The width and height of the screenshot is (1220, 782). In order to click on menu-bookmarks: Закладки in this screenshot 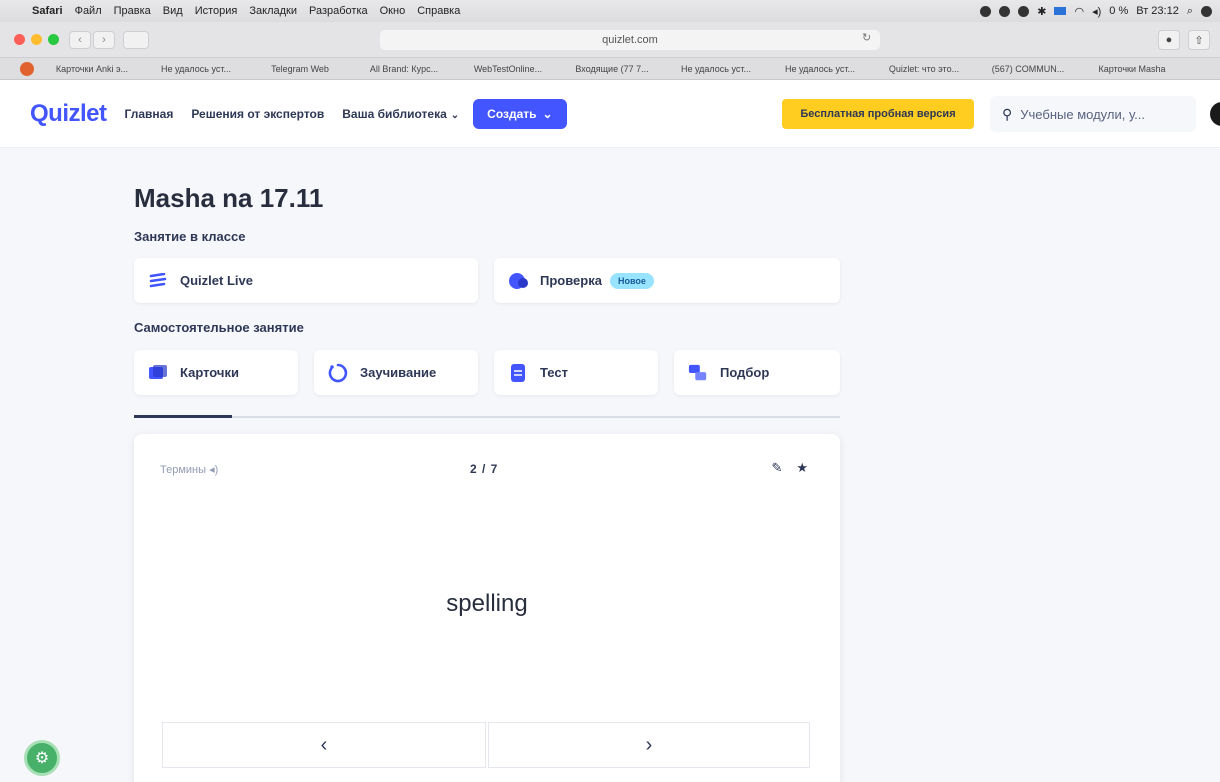, I will do `click(273, 11)`.